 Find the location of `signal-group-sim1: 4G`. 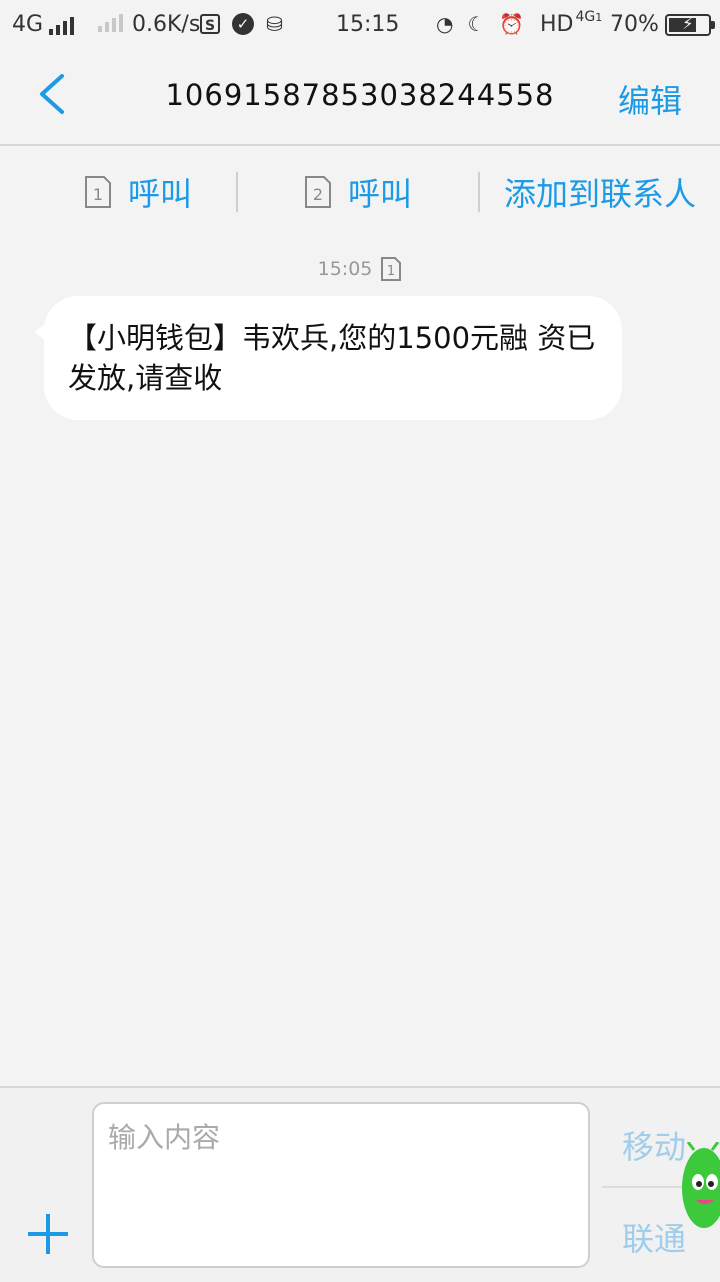

signal-group-sim1: 4G is located at coordinates (43, 24).